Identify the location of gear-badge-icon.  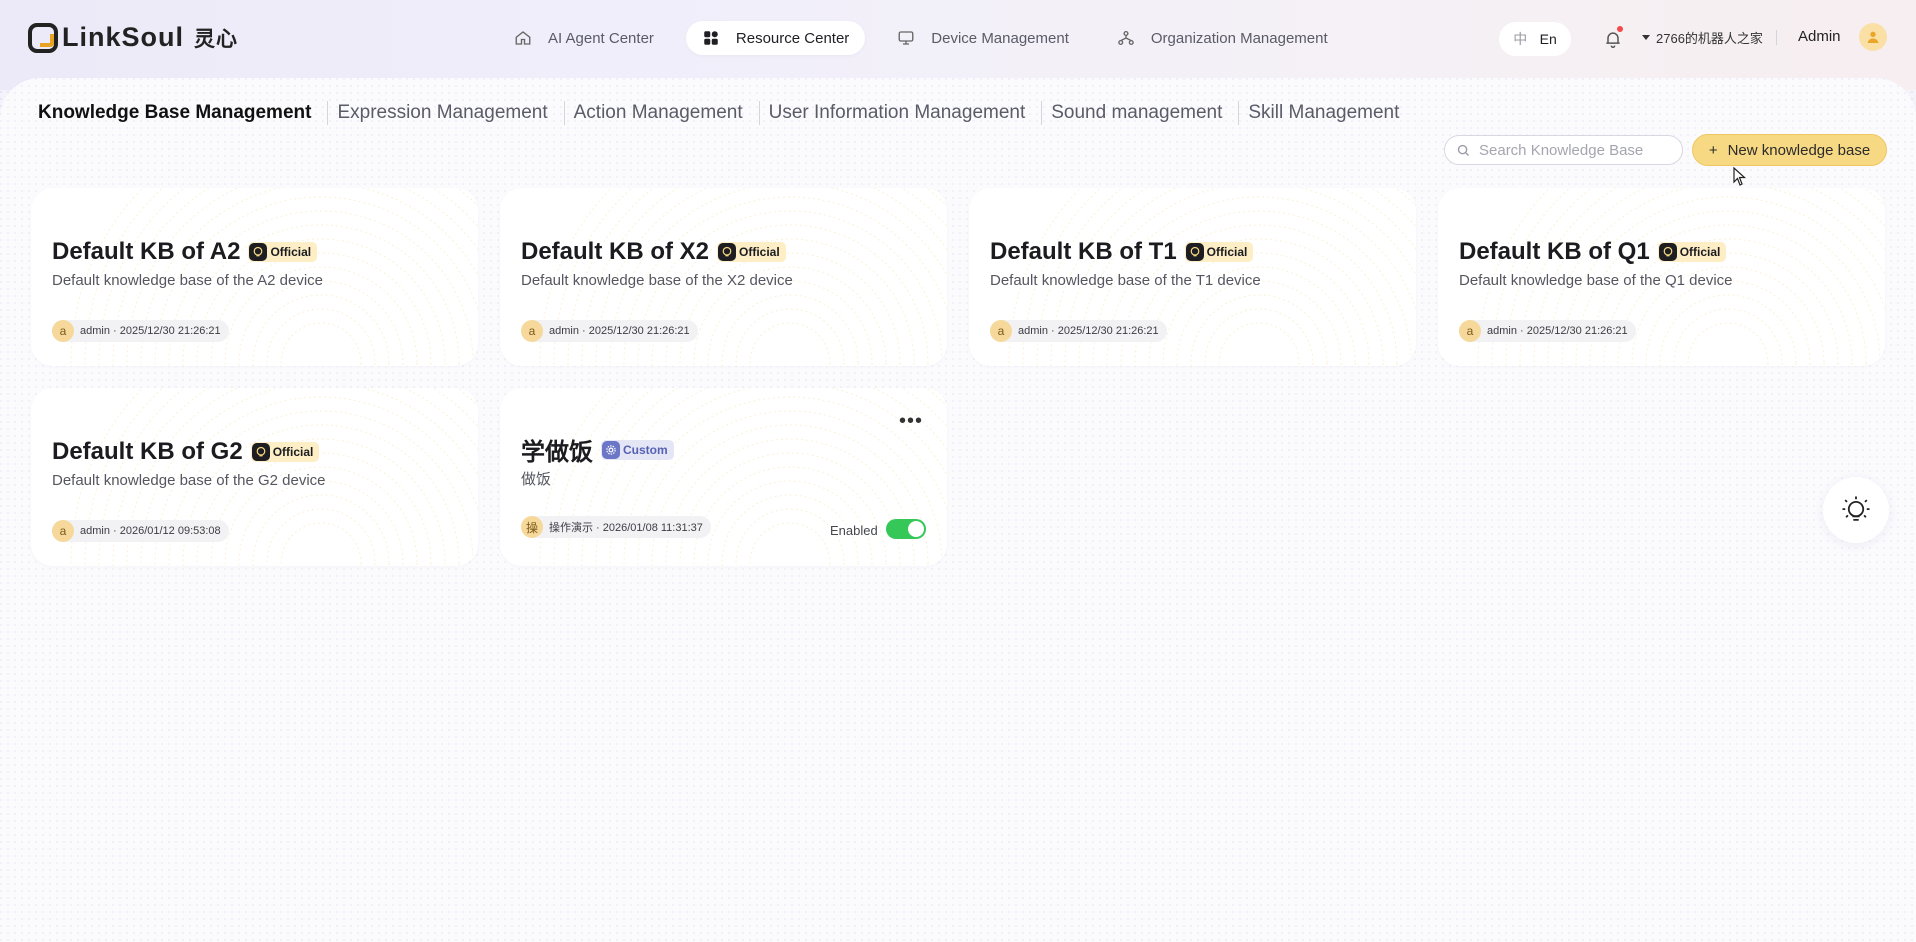
(611, 449).